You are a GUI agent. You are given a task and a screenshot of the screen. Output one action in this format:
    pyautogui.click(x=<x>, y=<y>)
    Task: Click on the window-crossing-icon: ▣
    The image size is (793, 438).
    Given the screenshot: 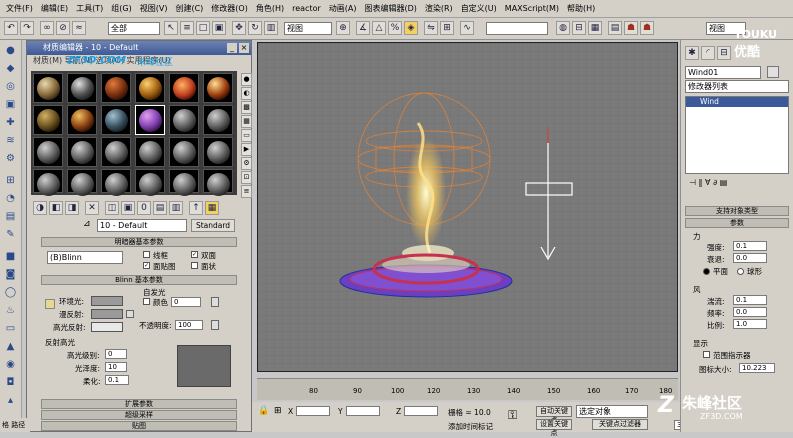 What is the action you would take?
    pyautogui.click(x=219, y=28)
    